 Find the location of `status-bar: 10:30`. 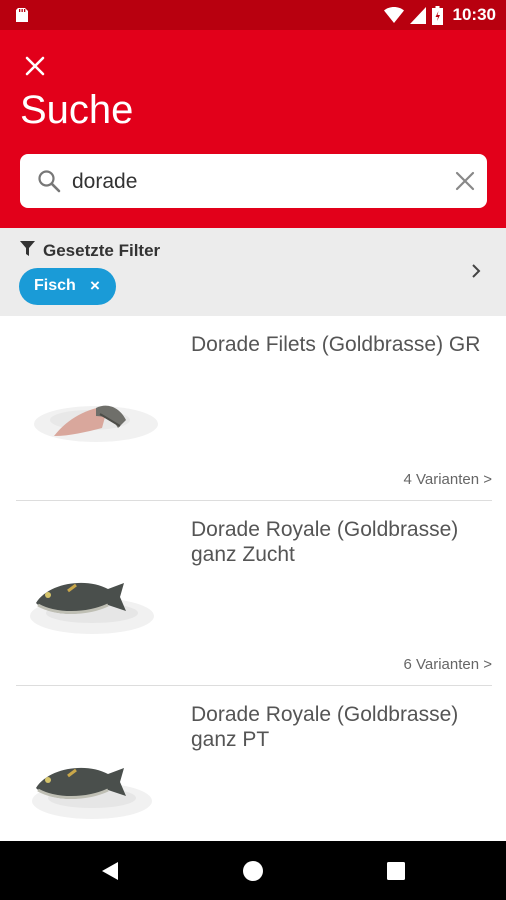

status-bar: 10:30 is located at coordinates (253, 15).